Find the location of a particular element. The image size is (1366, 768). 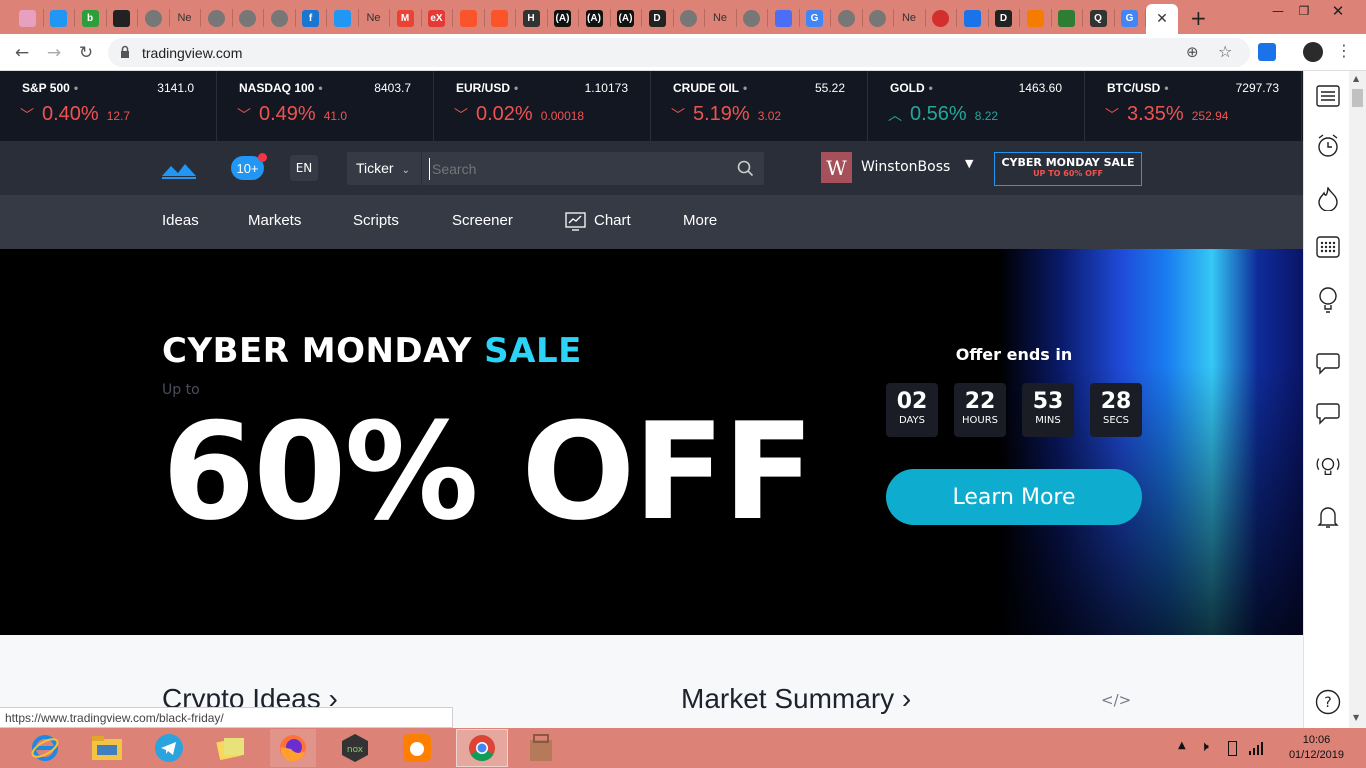

browser-tab: H is located at coordinates (531, 18).